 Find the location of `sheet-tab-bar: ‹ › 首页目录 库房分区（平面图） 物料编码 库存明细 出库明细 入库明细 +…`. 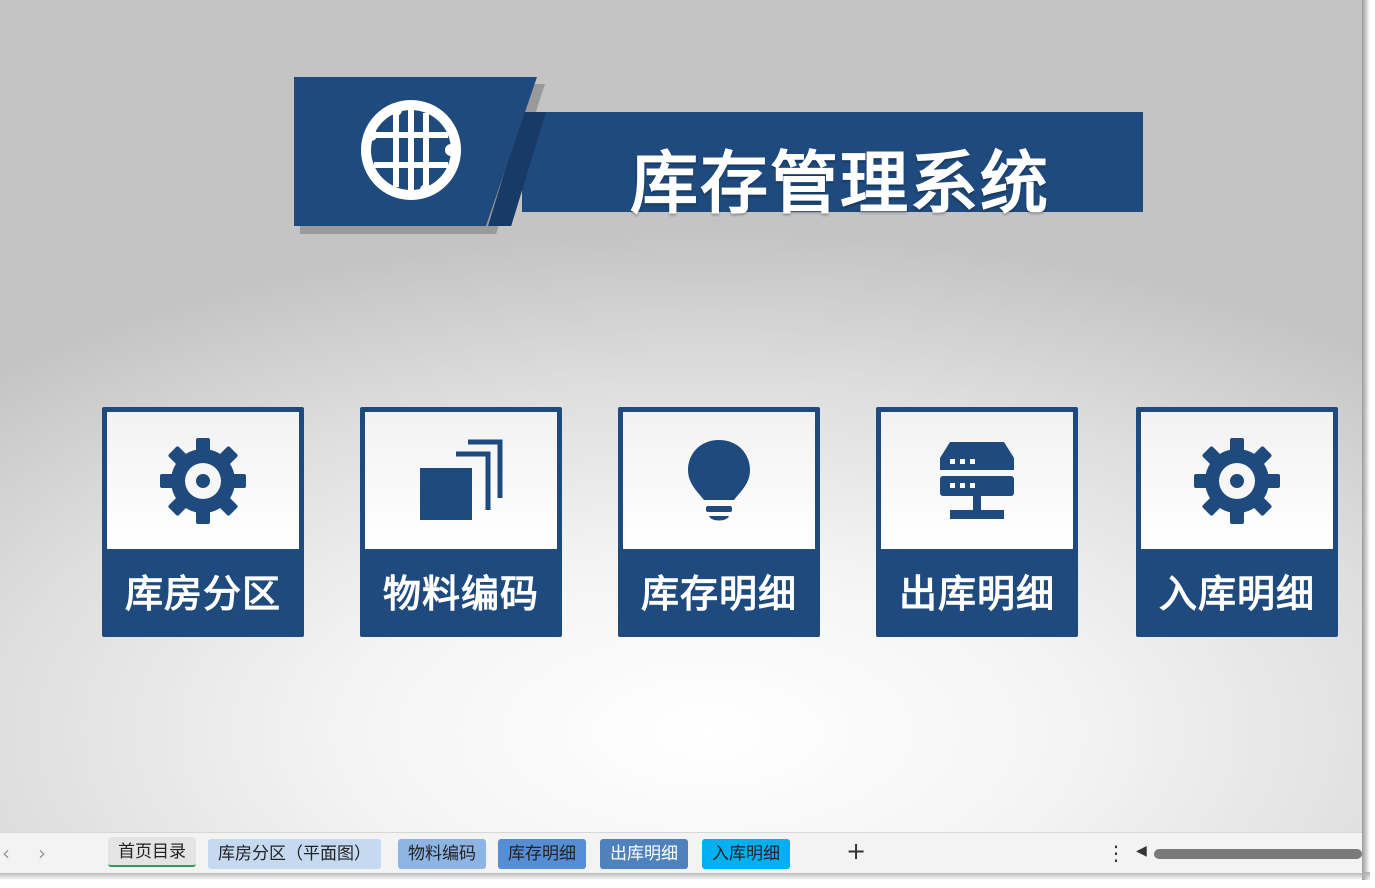

sheet-tab-bar: ‹ › 首页目录 库房分区（平面图） 物料编码 库存明细 出库明细 入库明细 +… is located at coordinates (681, 852).